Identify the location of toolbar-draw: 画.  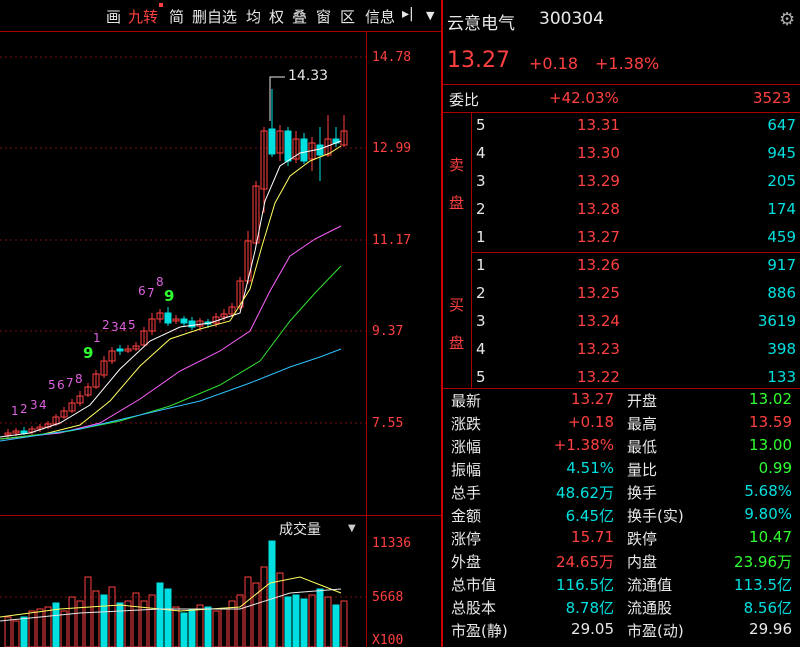
(113, 16).